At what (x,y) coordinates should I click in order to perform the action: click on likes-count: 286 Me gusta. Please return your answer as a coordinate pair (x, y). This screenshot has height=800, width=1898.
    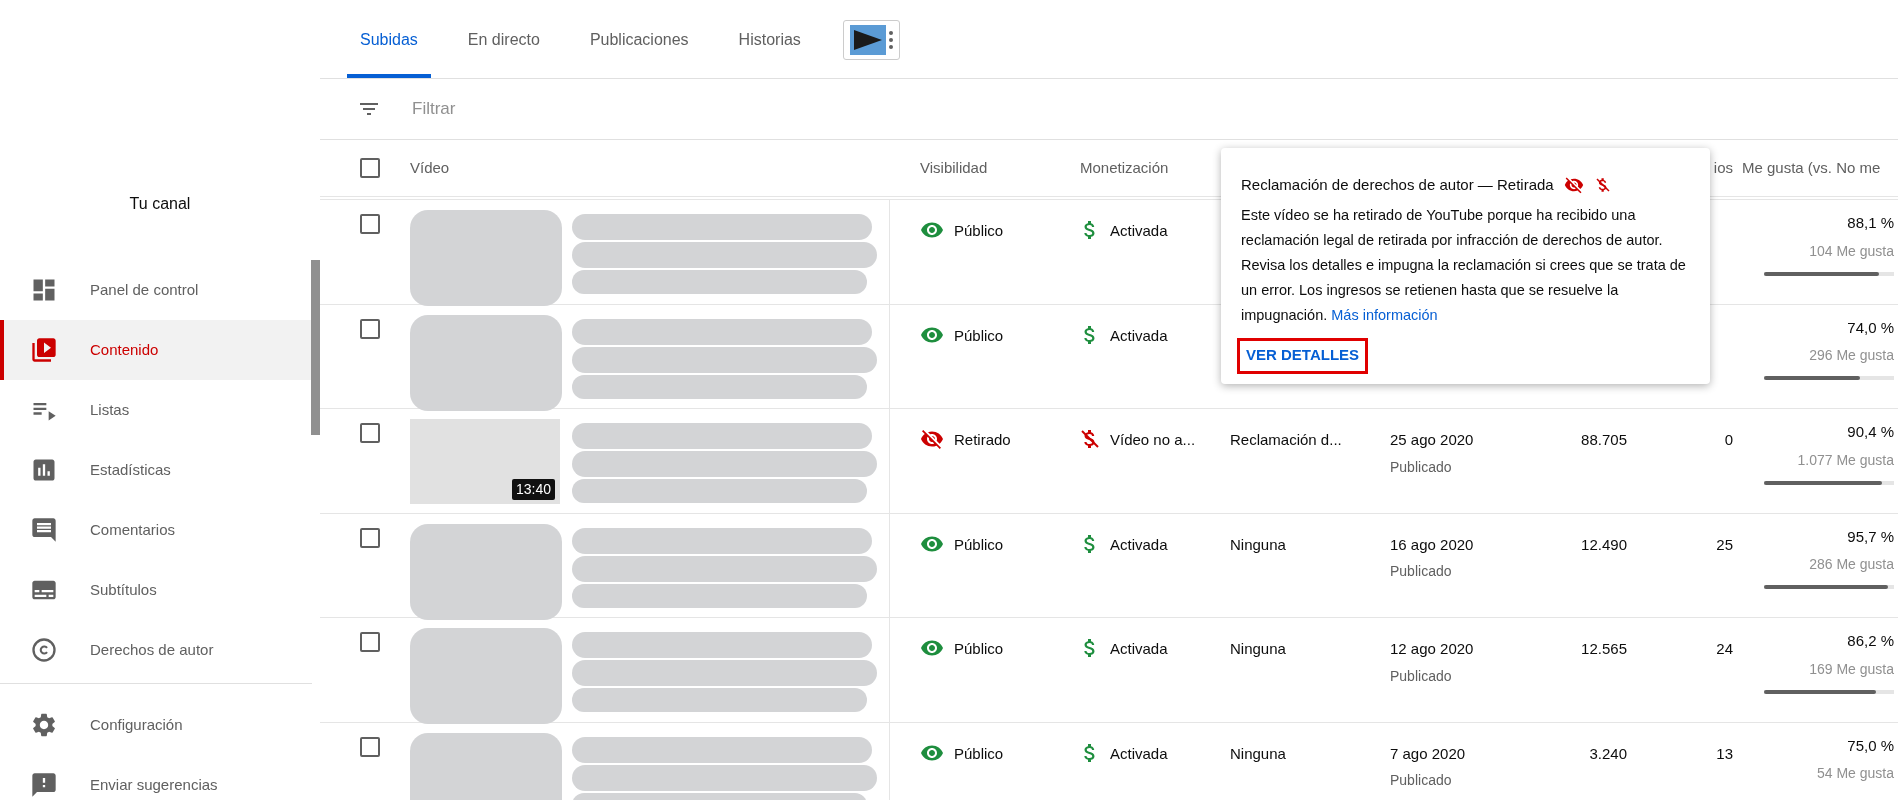
    Looking at the image, I should click on (1851, 564).